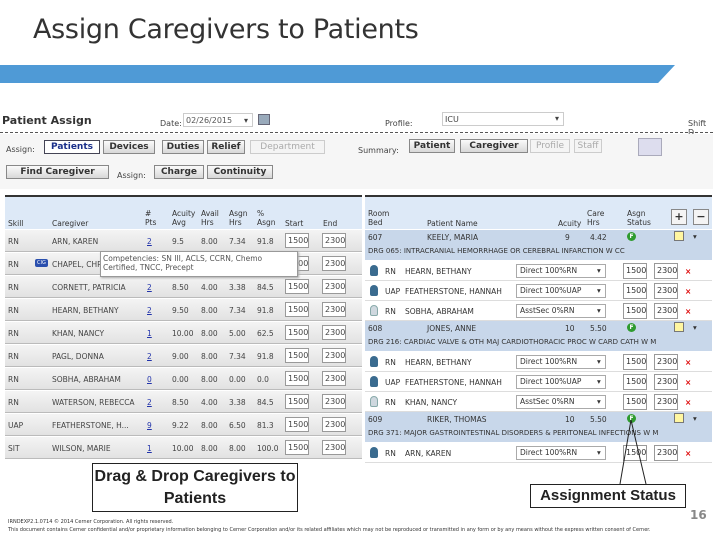 The height and width of the screenshot is (540, 720). What do you see at coordinates (195, 487) in the screenshot?
I see `drag-drop-callout: Drag & Drop Caregivers to Patients` at bounding box center [195, 487].